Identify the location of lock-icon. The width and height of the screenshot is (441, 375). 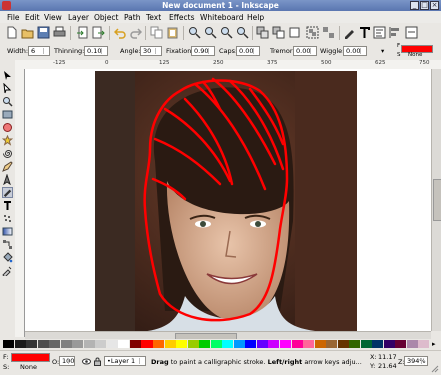
(97, 361).